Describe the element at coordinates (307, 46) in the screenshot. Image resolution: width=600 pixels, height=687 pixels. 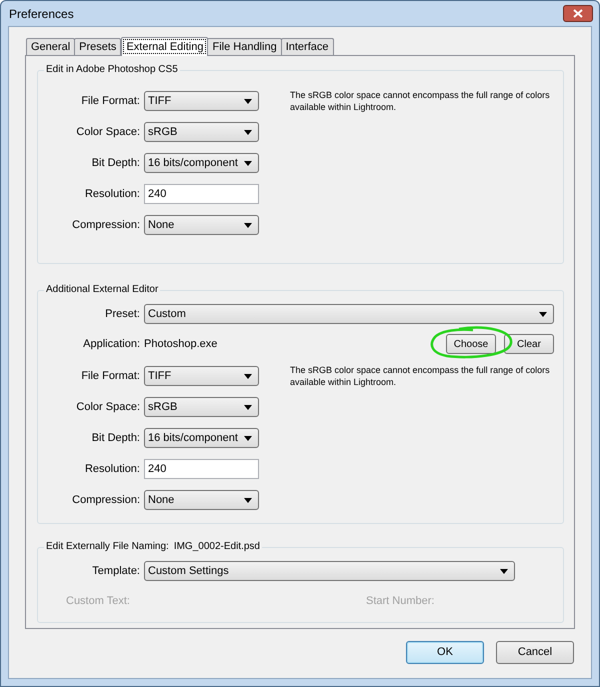
I see `tab: Interface` at that location.